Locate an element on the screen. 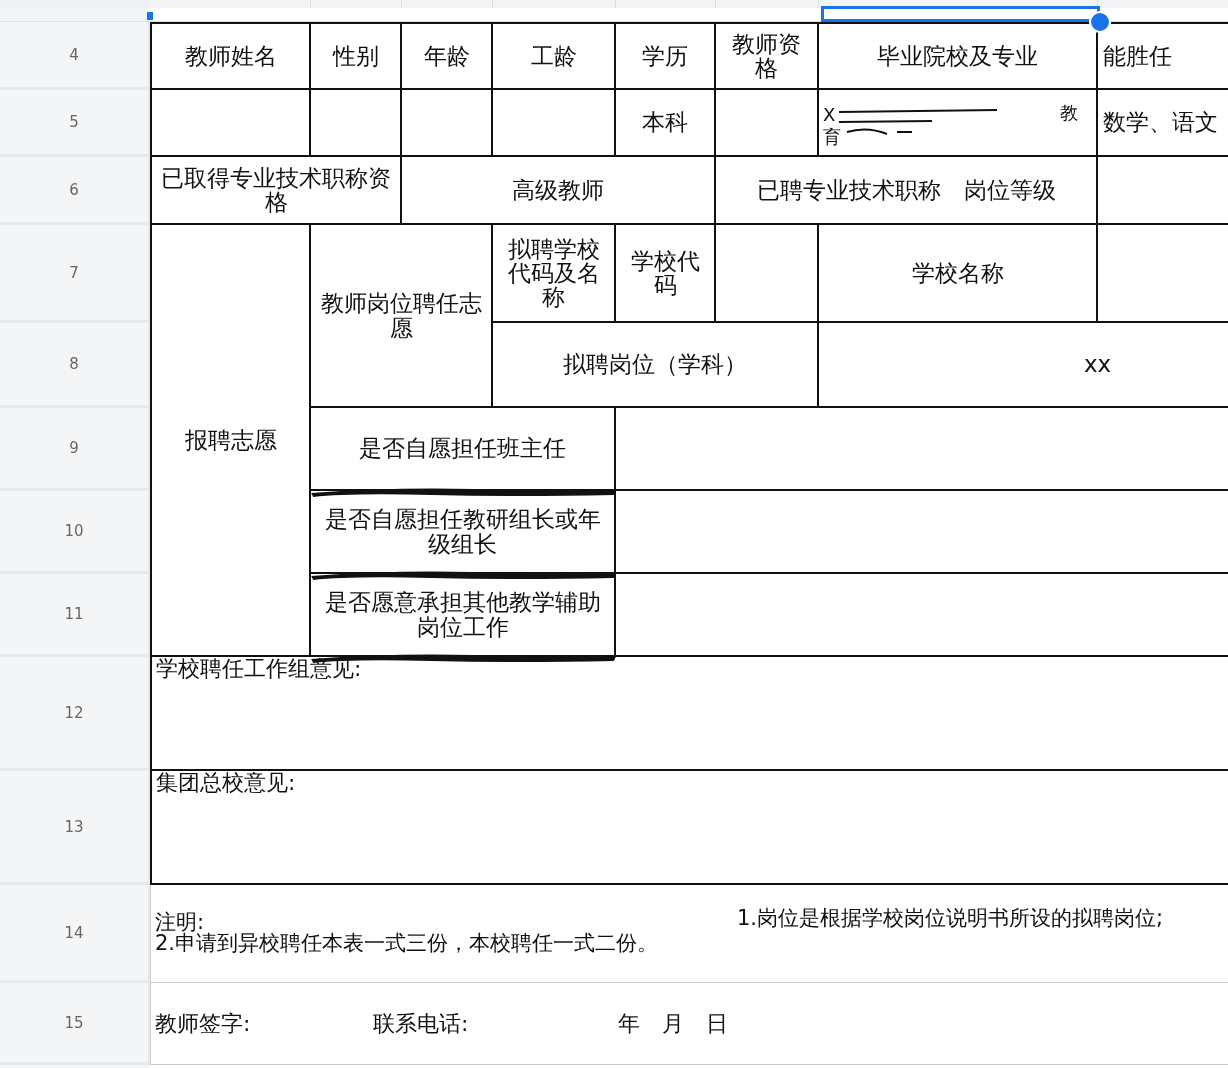  selection-marker is located at coordinates (150, 16).